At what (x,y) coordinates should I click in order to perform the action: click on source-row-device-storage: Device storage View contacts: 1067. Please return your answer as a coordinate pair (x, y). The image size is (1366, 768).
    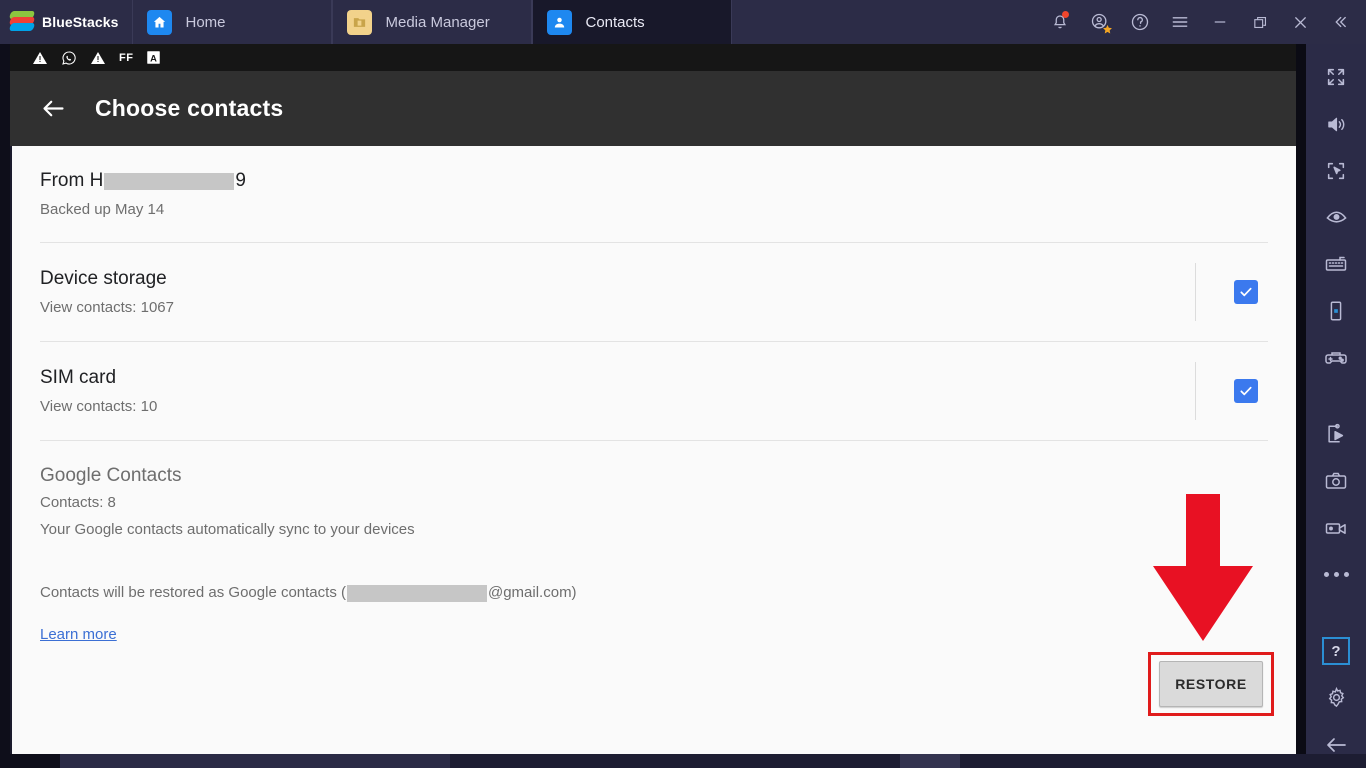
    Looking at the image, I should click on (654, 292).